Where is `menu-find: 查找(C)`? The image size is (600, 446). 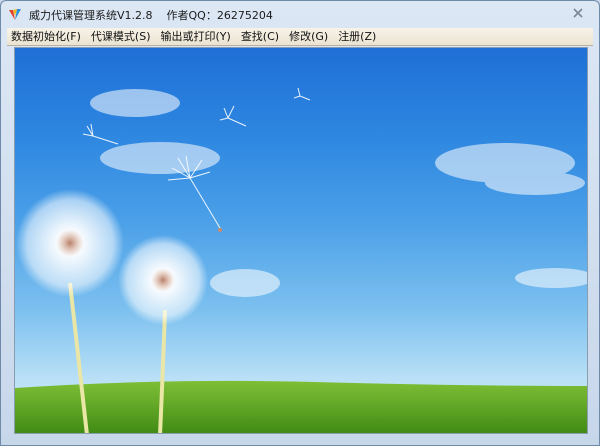
menu-find: 查找(C) is located at coordinates (260, 37).